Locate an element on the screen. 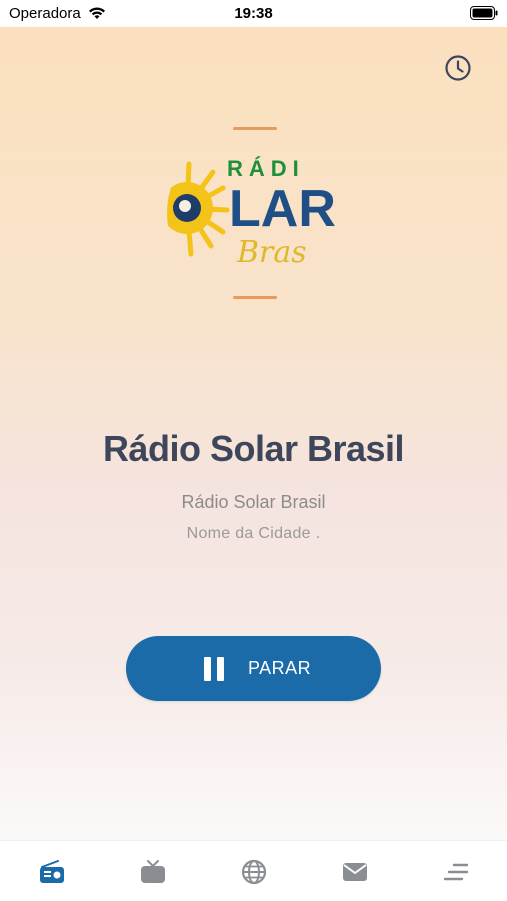 This screenshot has width=507, height=901. logo-text-top: RÁDI is located at coordinates (266, 168).